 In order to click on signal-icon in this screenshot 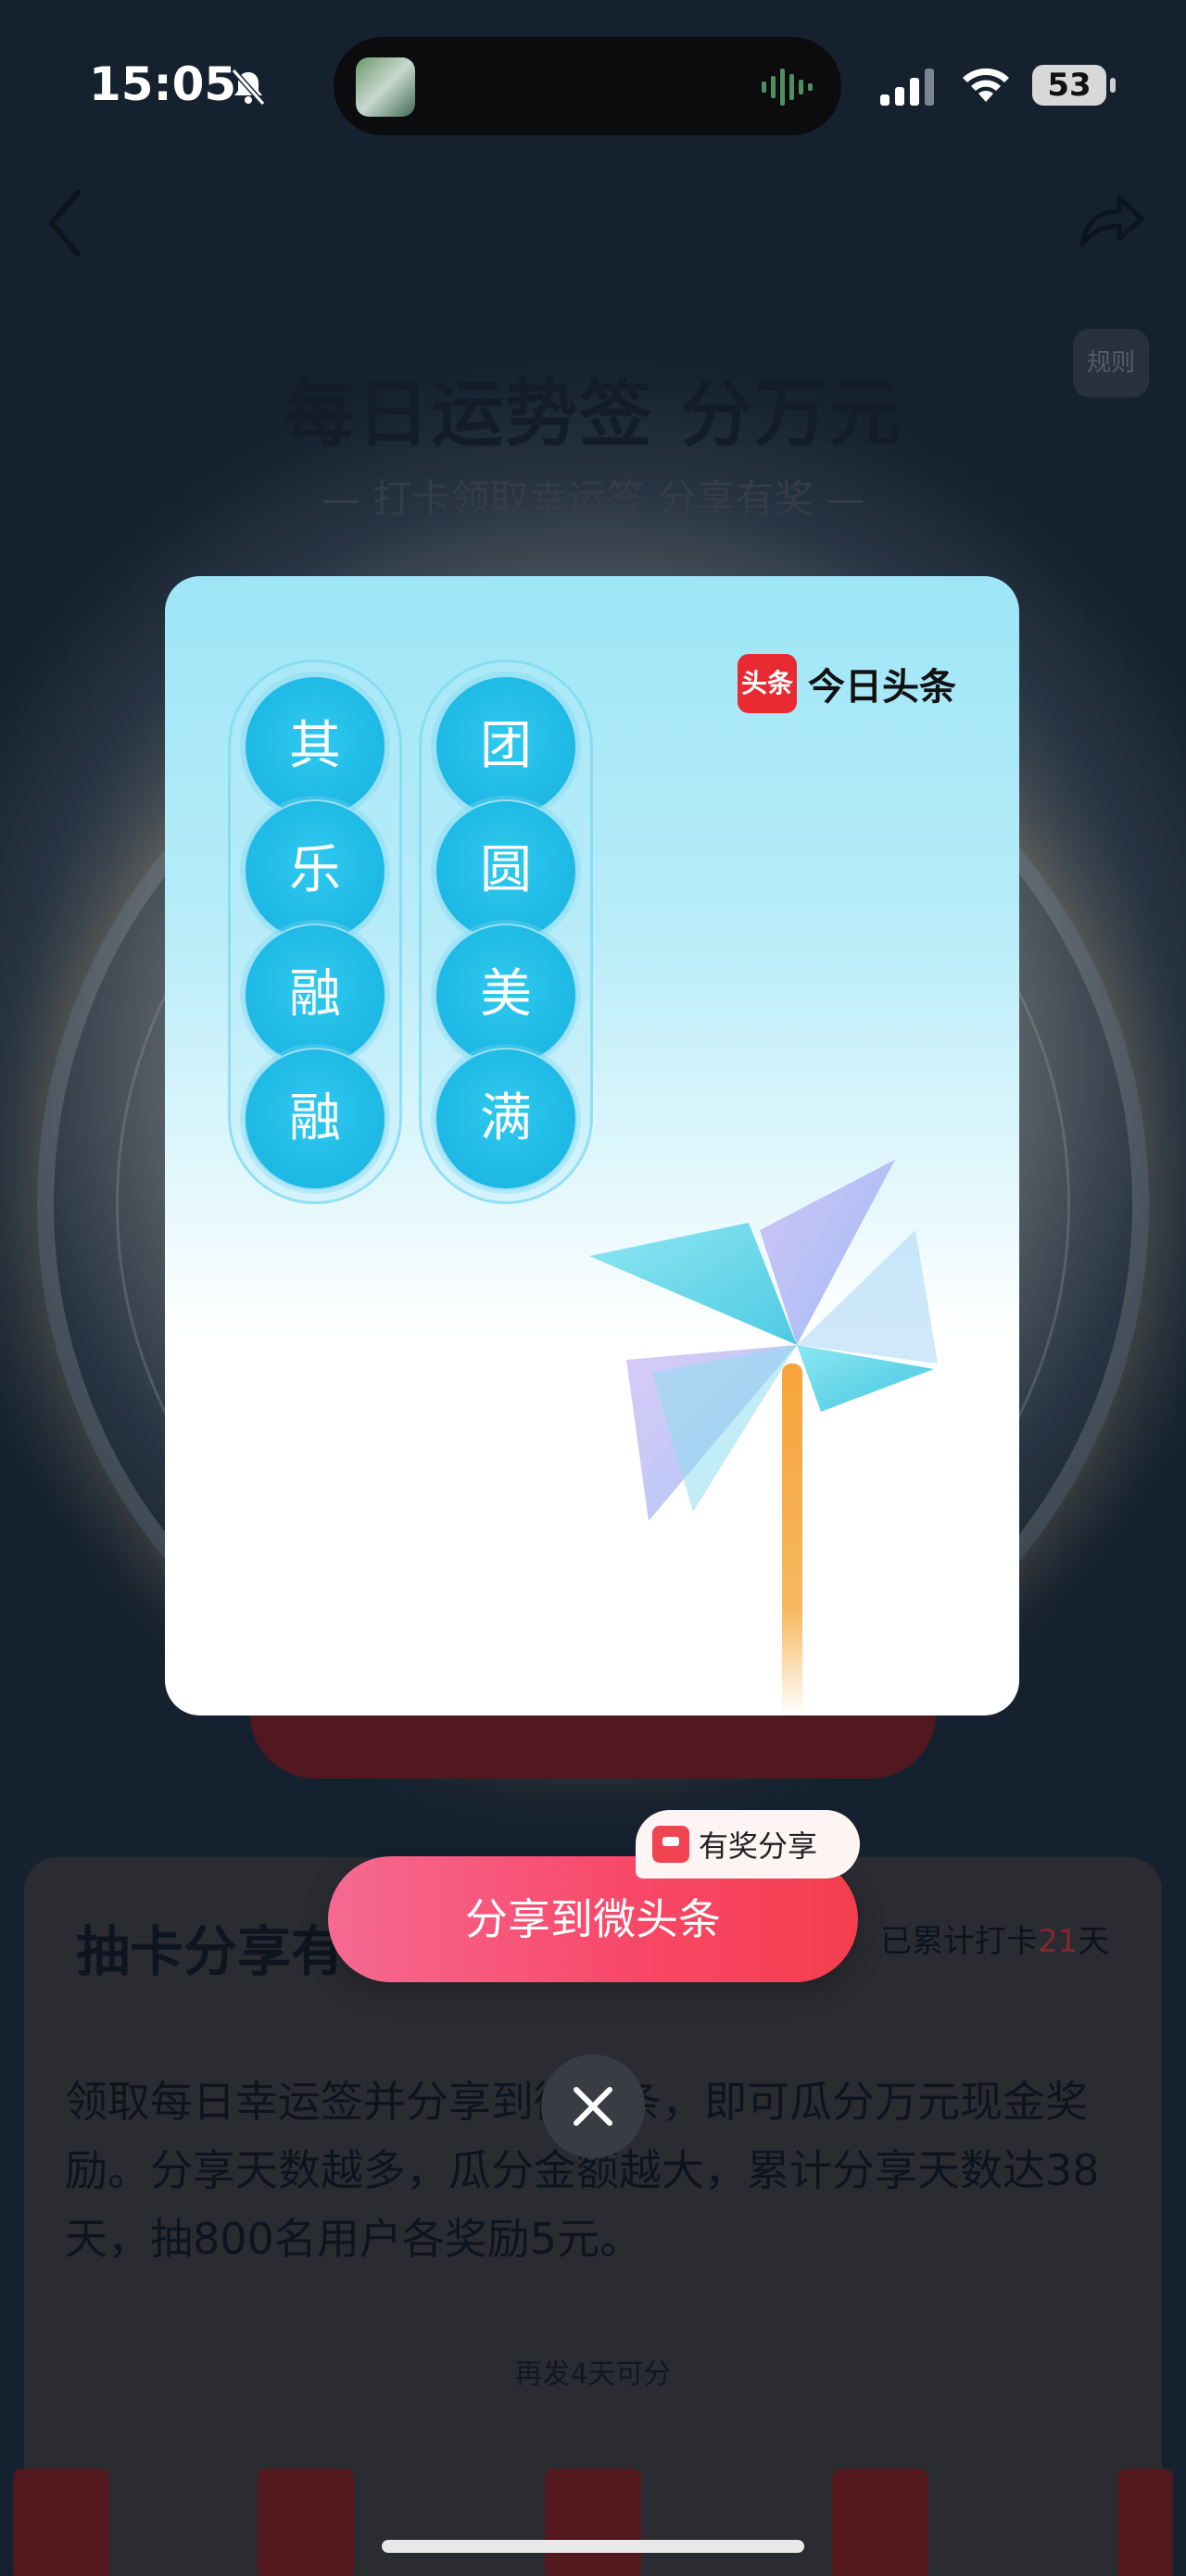, I will do `click(907, 87)`.